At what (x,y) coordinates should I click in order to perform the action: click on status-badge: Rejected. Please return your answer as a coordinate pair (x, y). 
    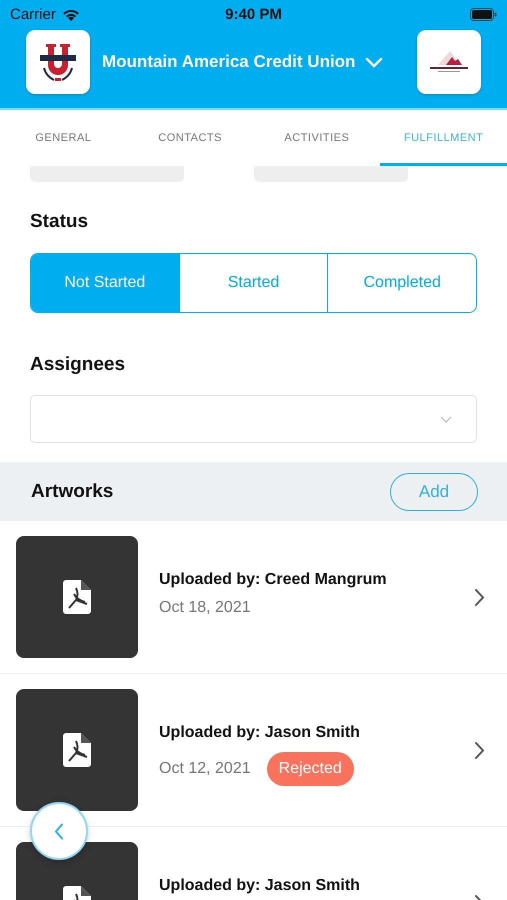
    Looking at the image, I should click on (310, 769).